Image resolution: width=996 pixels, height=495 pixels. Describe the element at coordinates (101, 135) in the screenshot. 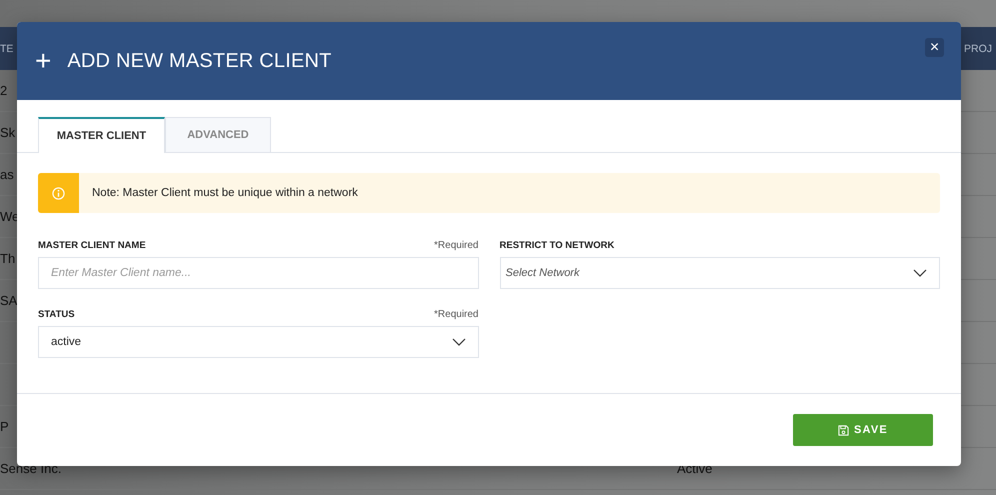

I see `tab: MASTER CLIENT` at that location.